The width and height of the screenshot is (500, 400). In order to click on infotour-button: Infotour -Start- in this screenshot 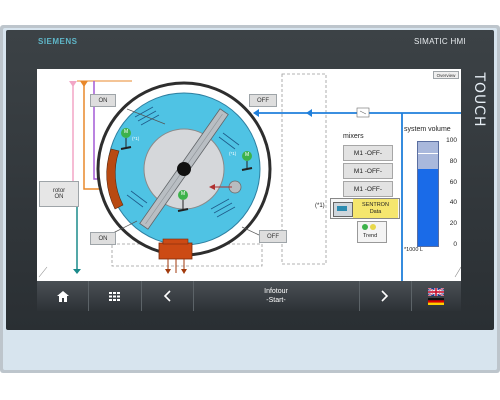, I will do `click(276, 296)`.